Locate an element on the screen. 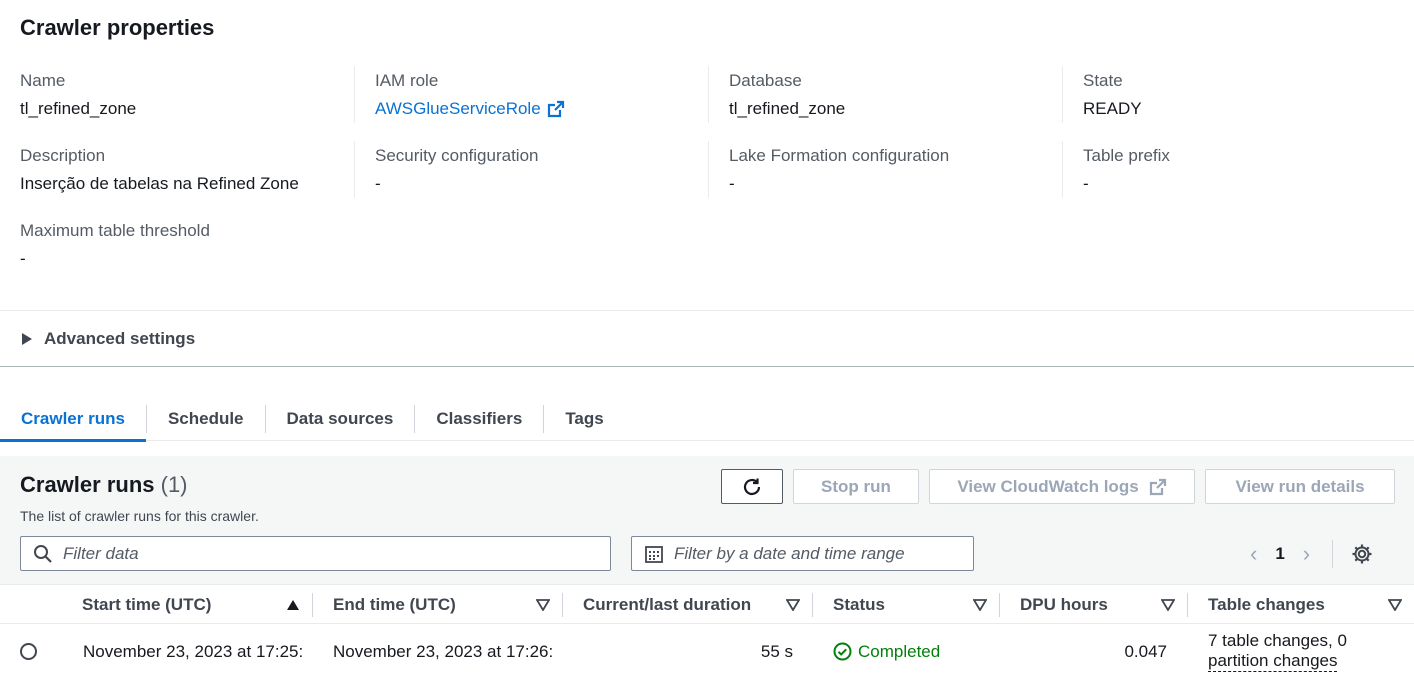 The height and width of the screenshot is (679, 1414). crawler-properties-title: Crawler properties is located at coordinates (117, 27).